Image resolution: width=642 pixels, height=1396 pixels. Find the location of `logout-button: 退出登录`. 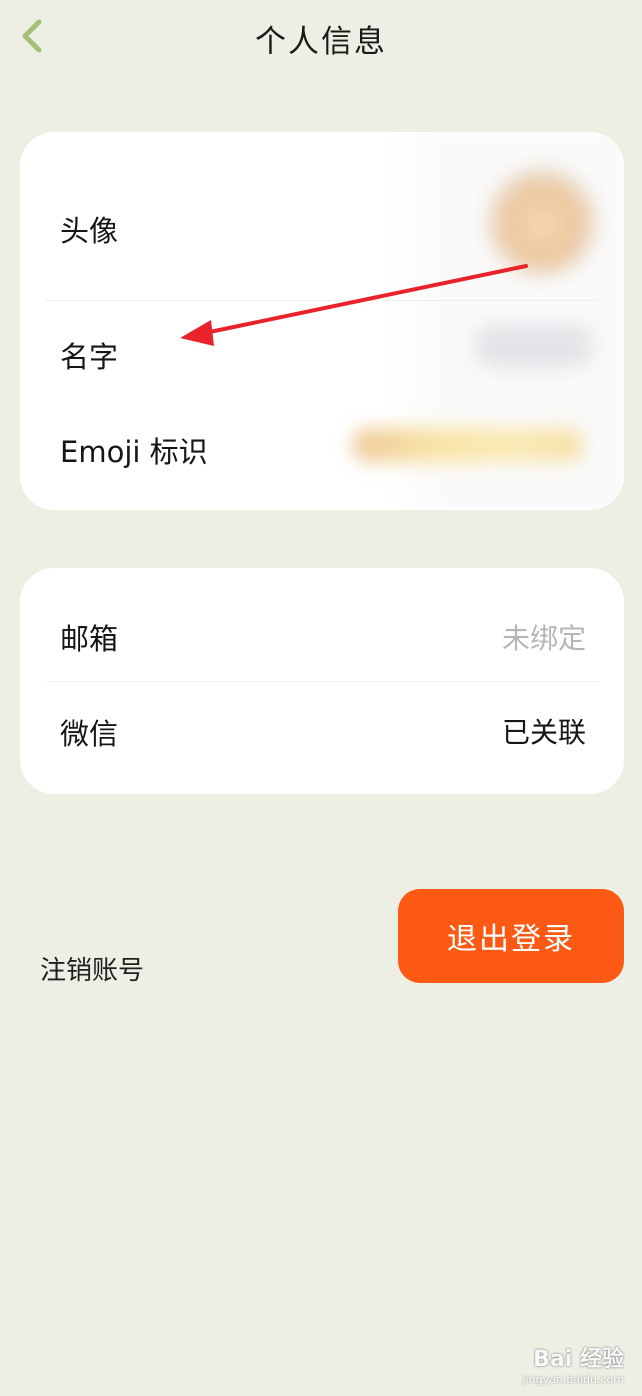

logout-button: 退出登录 is located at coordinates (511, 936).